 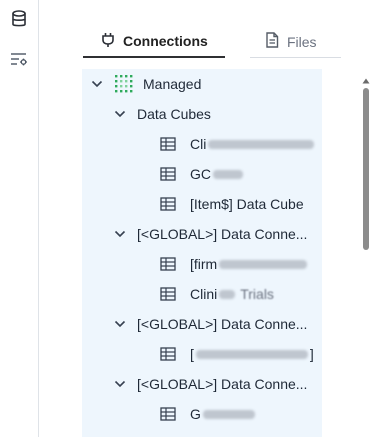 What do you see at coordinates (174, 114) in the screenshot?
I see `tree-group-label: Data Cubes` at bounding box center [174, 114].